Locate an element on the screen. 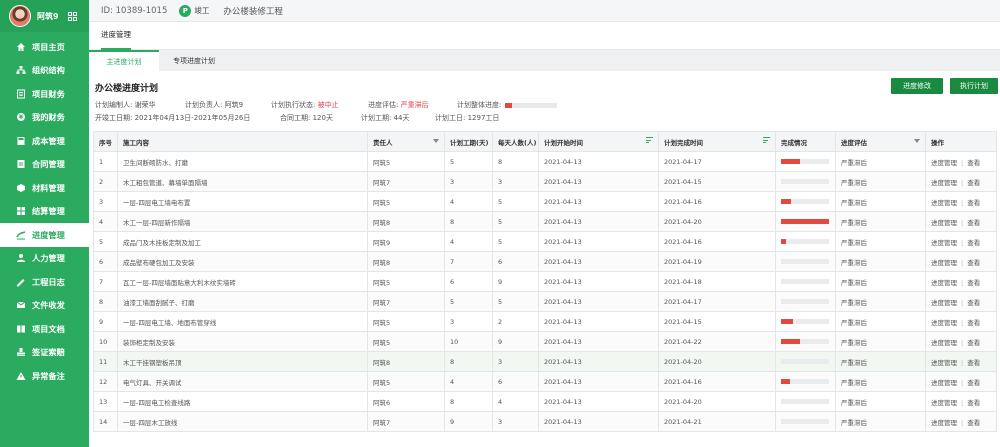 Image resolution: width=1000 pixels, height=447 pixels. sidebar-item-0: 项目主页 is located at coordinates (44, 47).